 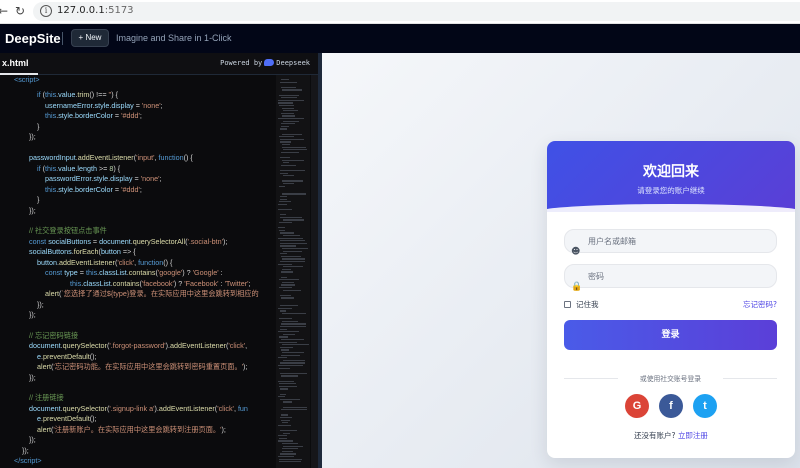 What do you see at coordinates (705, 406) in the screenshot?
I see `twitter-login-button: t` at bounding box center [705, 406].